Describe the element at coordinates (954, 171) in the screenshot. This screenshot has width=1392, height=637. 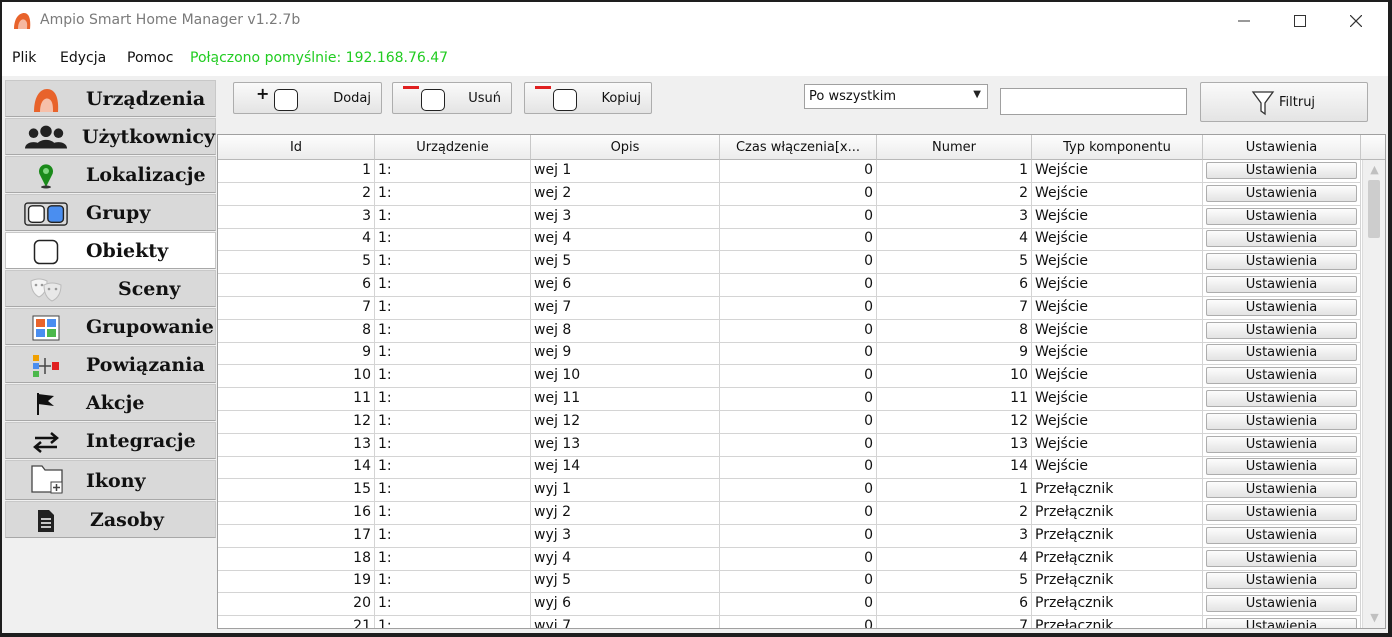
I see `cell-col-numer: 1` at that location.